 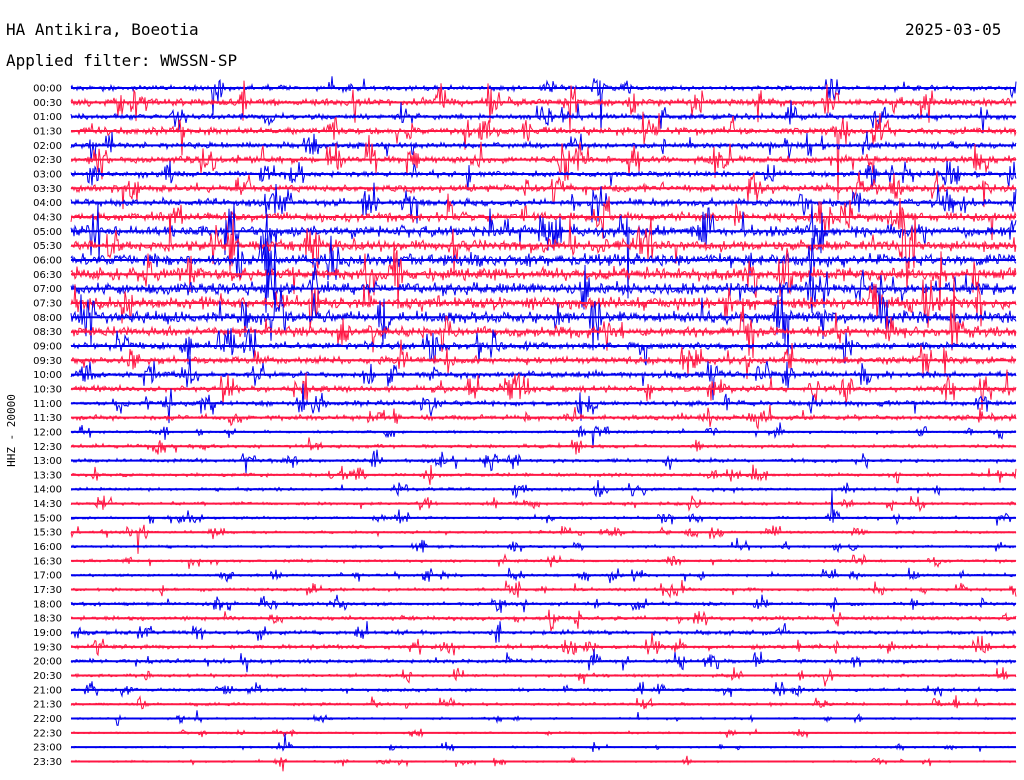 What do you see at coordinates (47, 748) in the screenshot?
I see `row-time-label: 23:00` at bounding box center [47, 748].